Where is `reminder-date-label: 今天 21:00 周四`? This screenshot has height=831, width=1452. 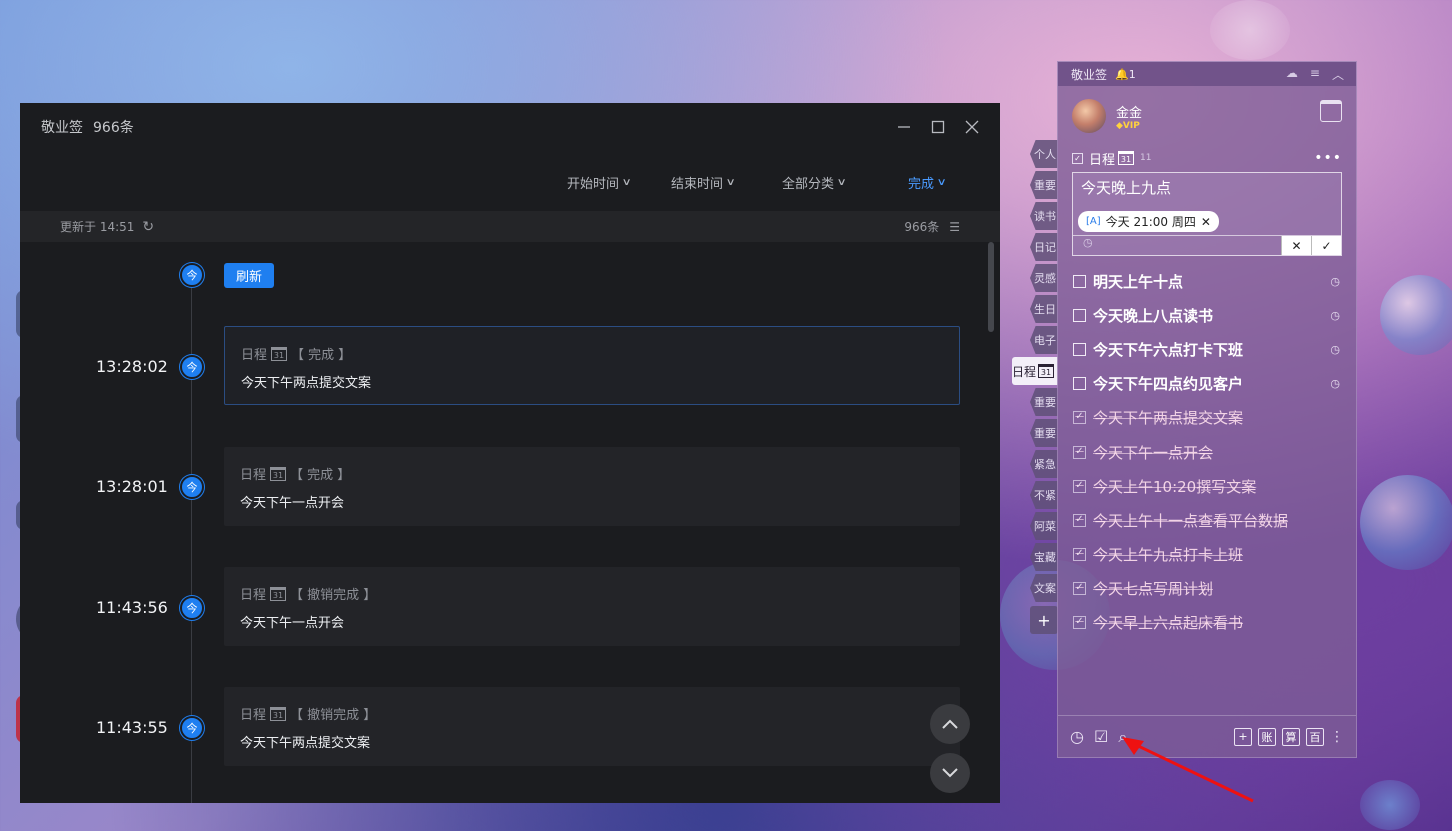
reminder-date-label: 今天 21:00 周四 is located at coordinates (1150, 222).